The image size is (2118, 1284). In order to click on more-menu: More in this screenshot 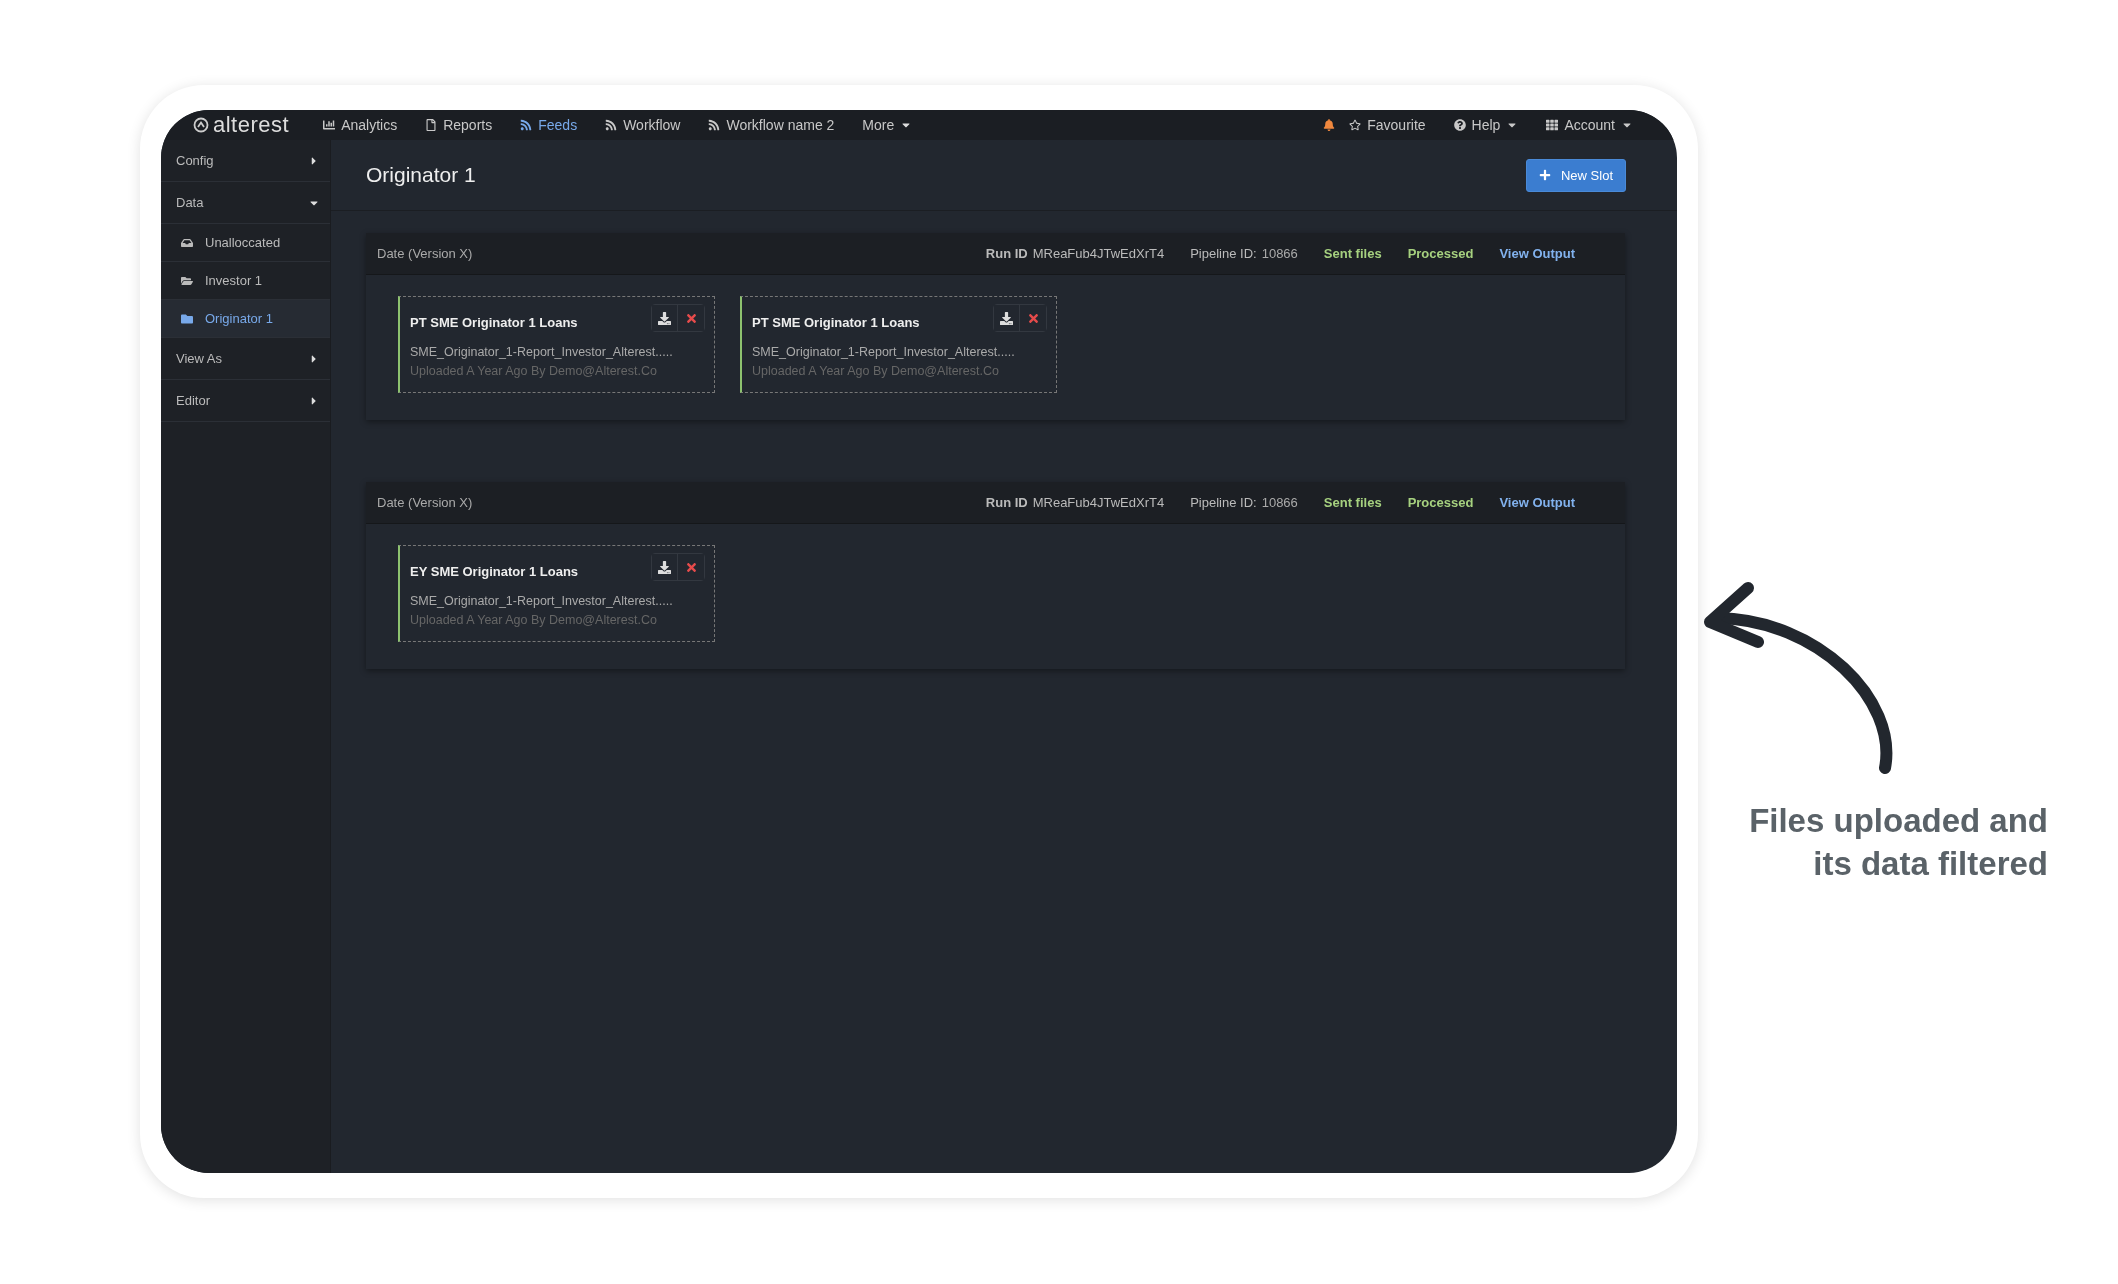, I will do `click(887, 125)`.